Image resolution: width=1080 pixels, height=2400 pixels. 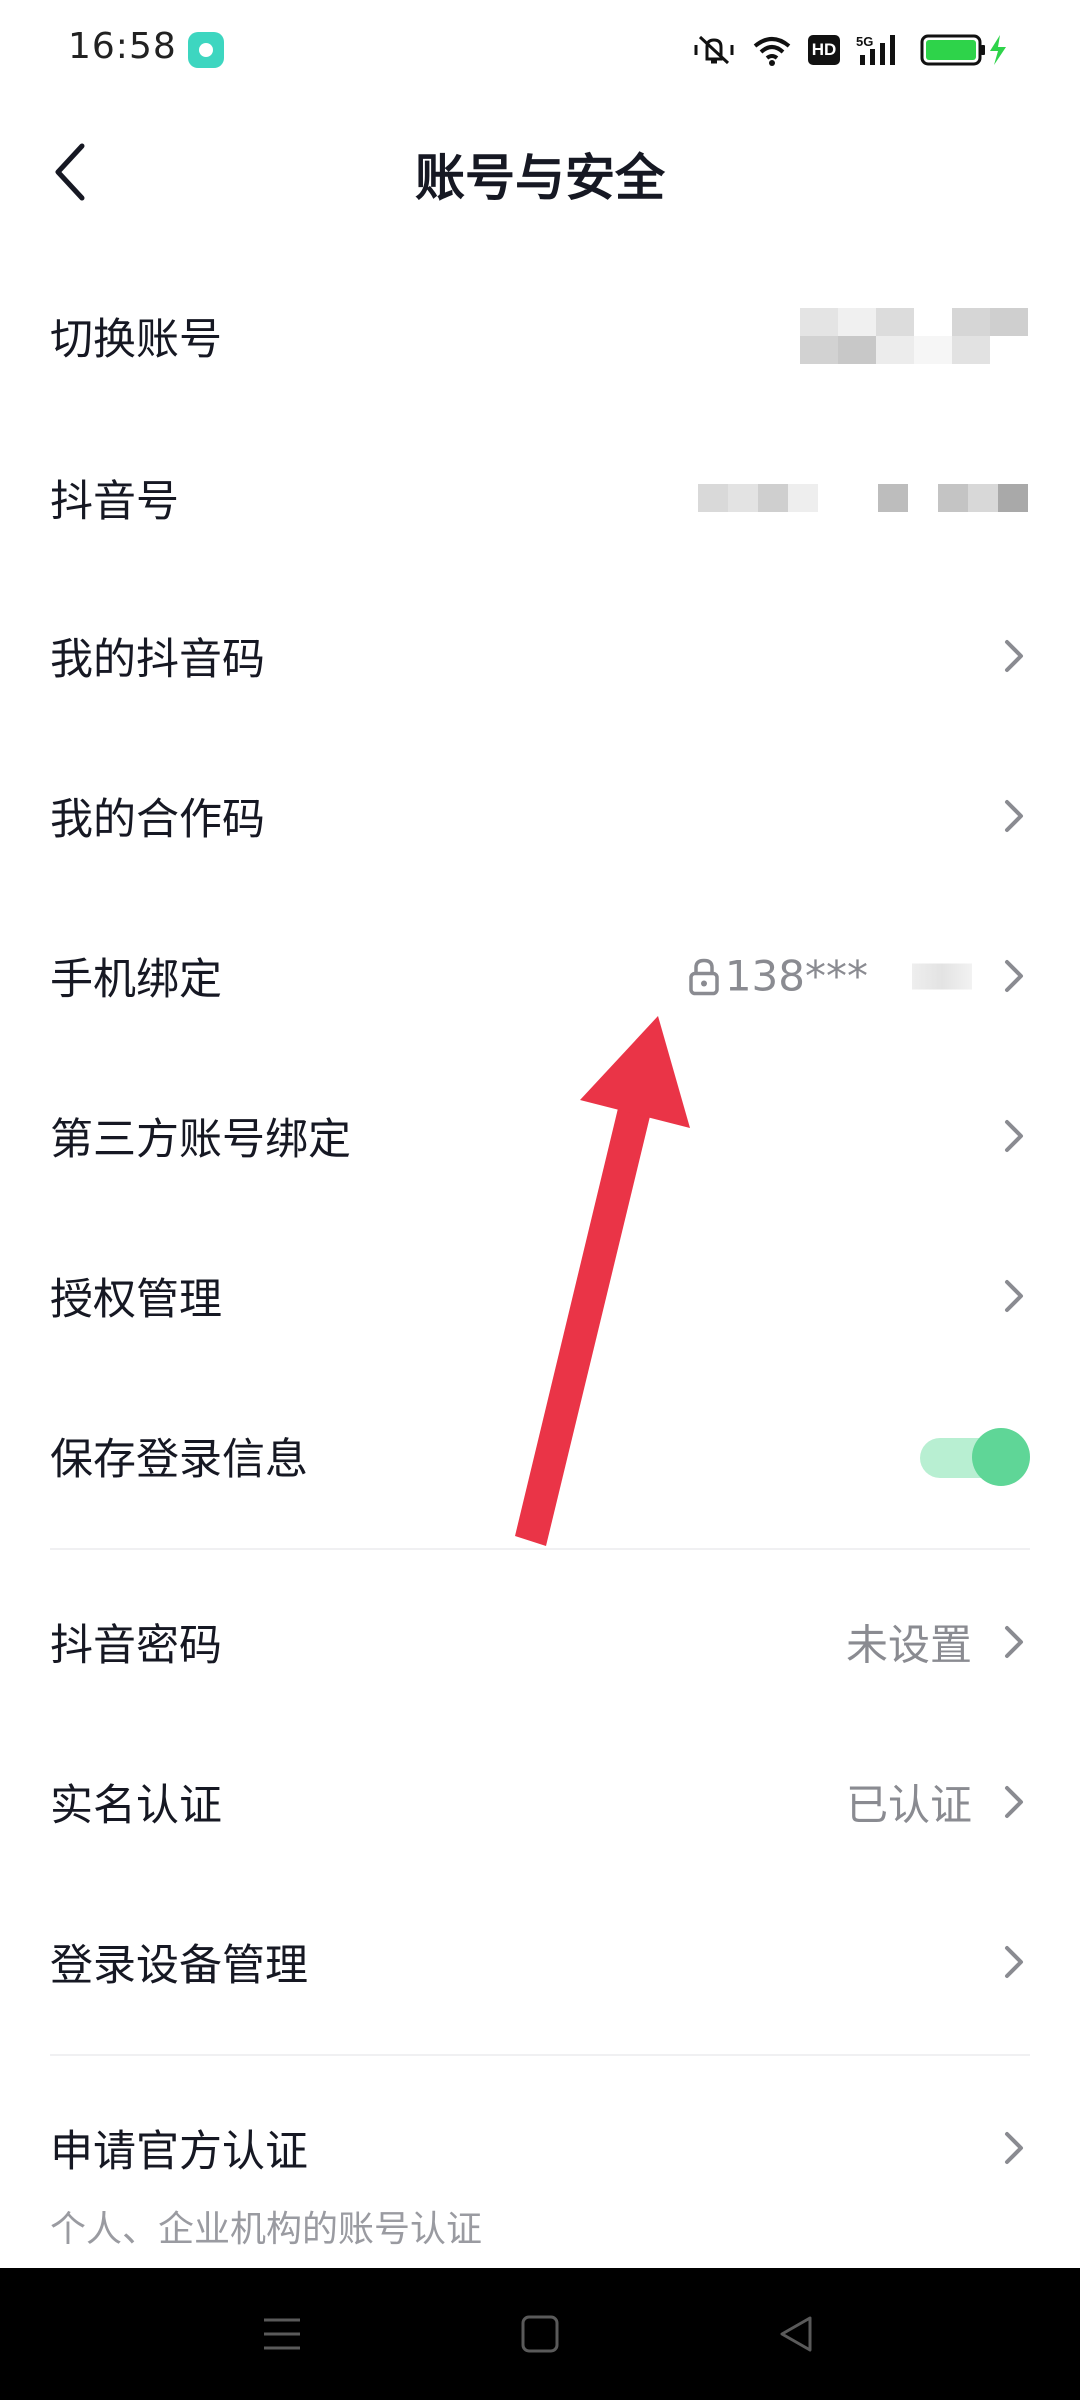 I want to click on save-login-info-row: 保存登录信息, so click(x=540, y=1456).